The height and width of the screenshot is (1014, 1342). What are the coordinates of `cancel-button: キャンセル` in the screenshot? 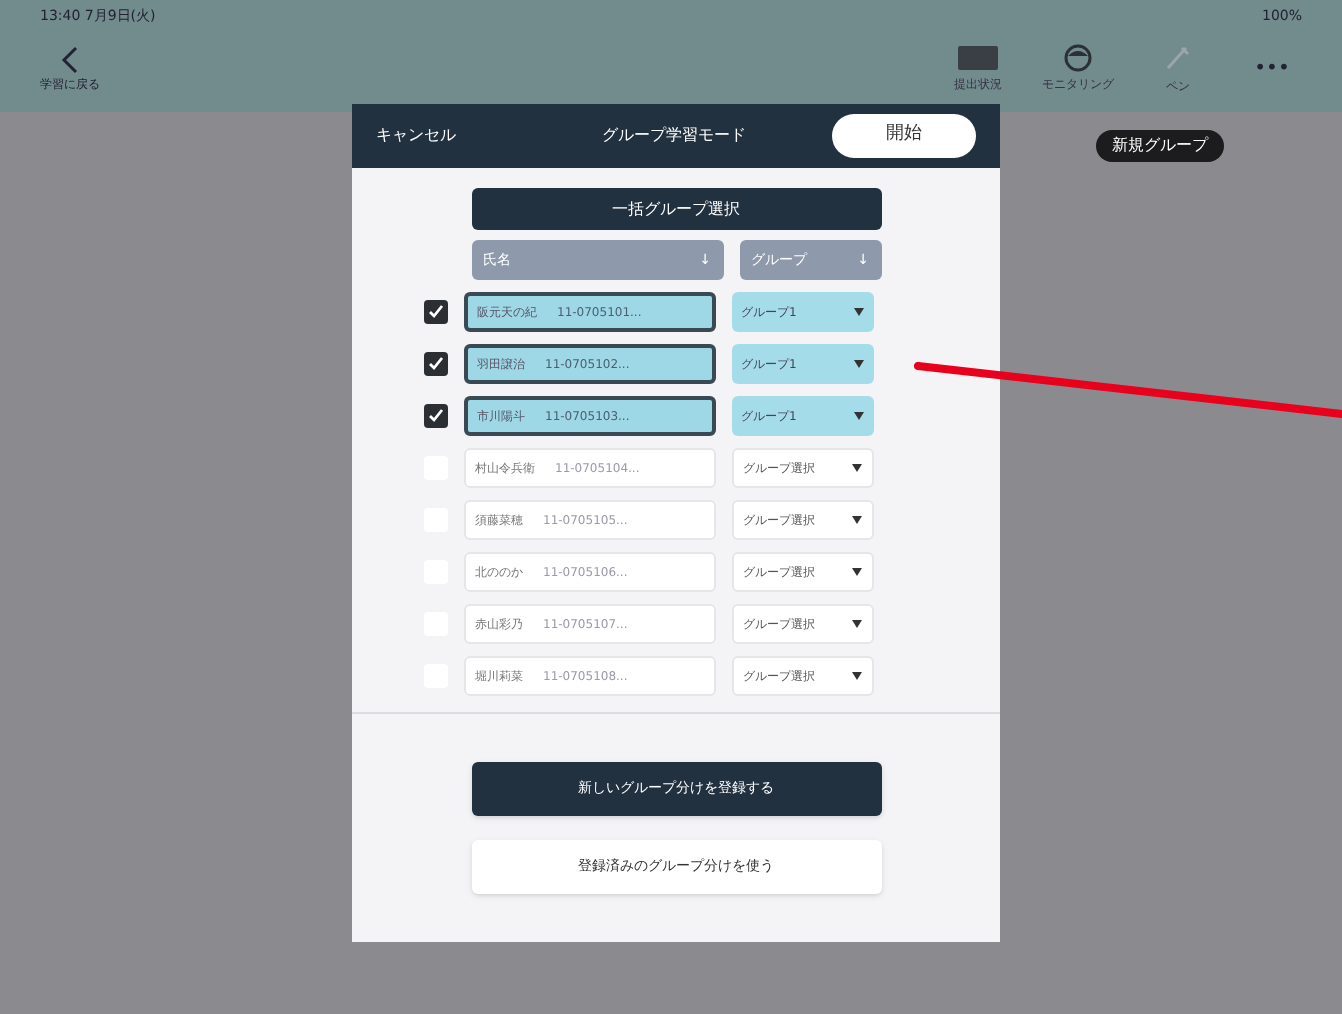 It's located at (416, 136).